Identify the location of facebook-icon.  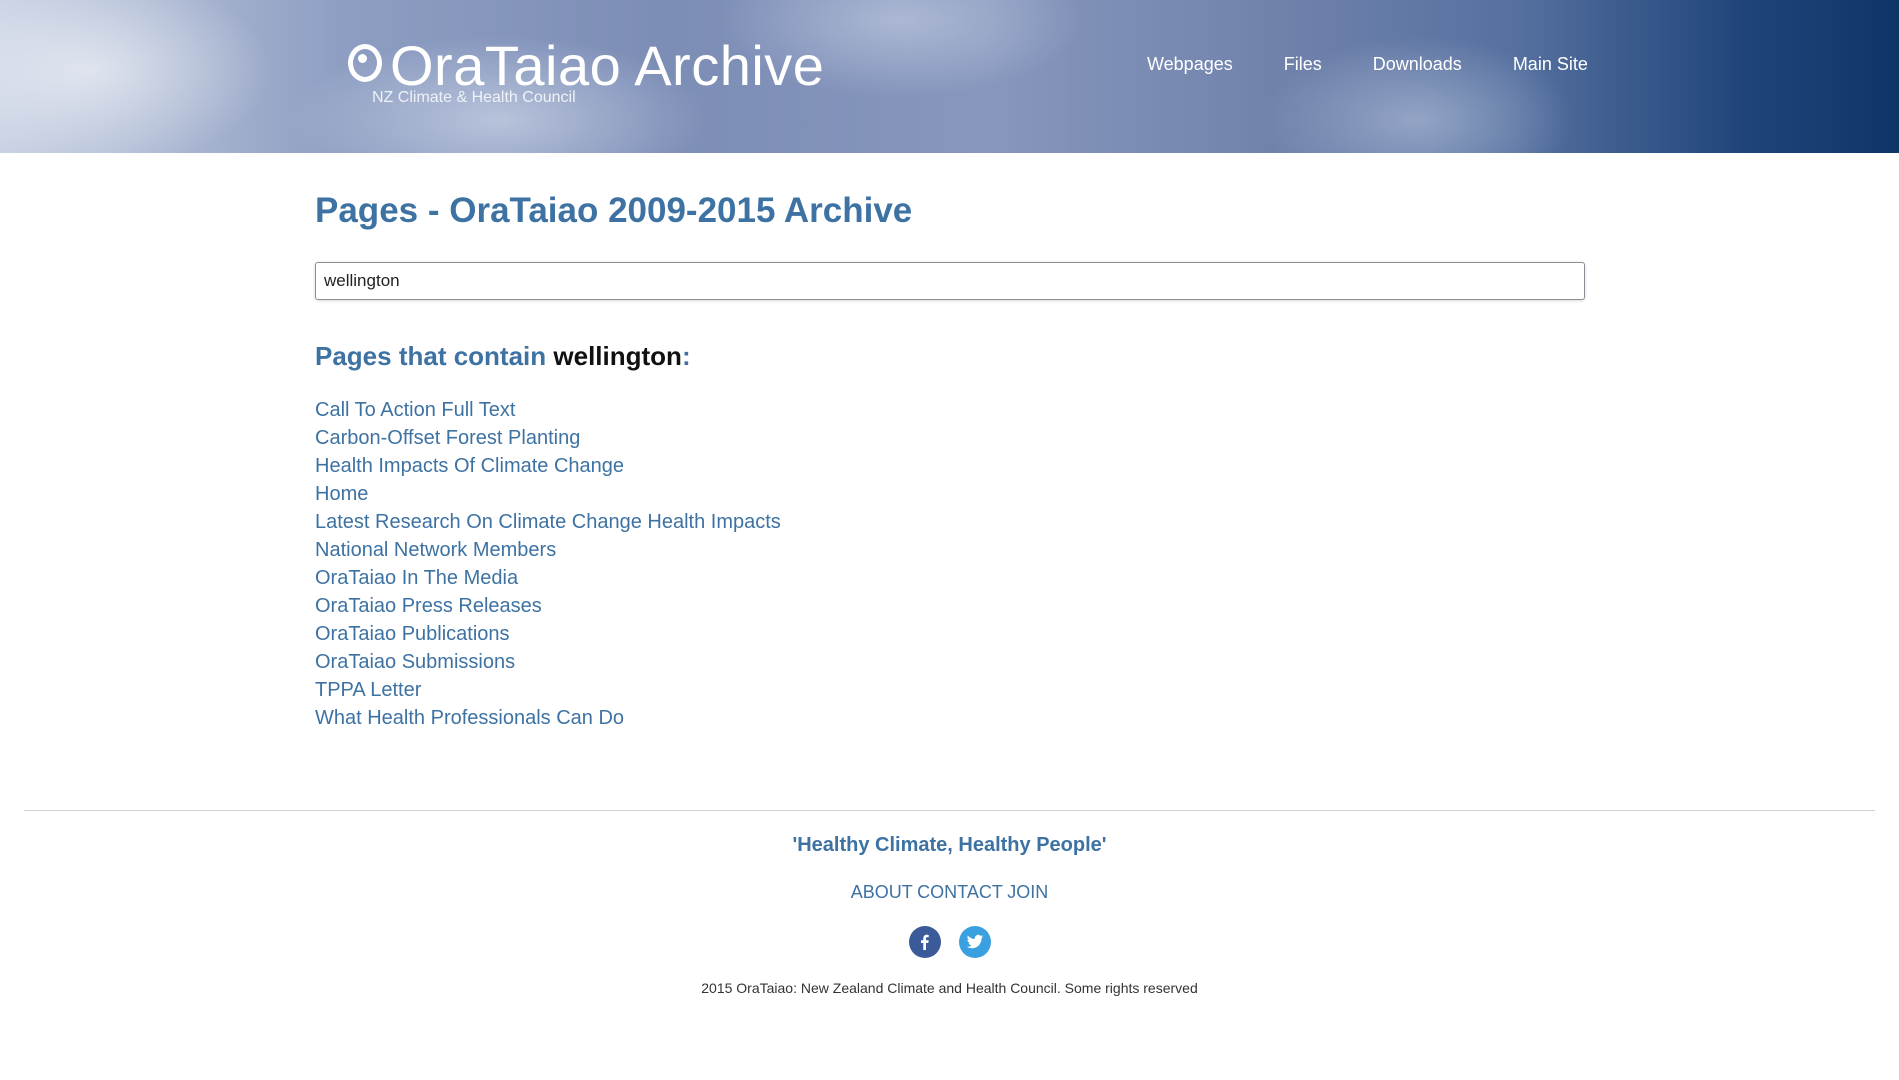
(924, 942).